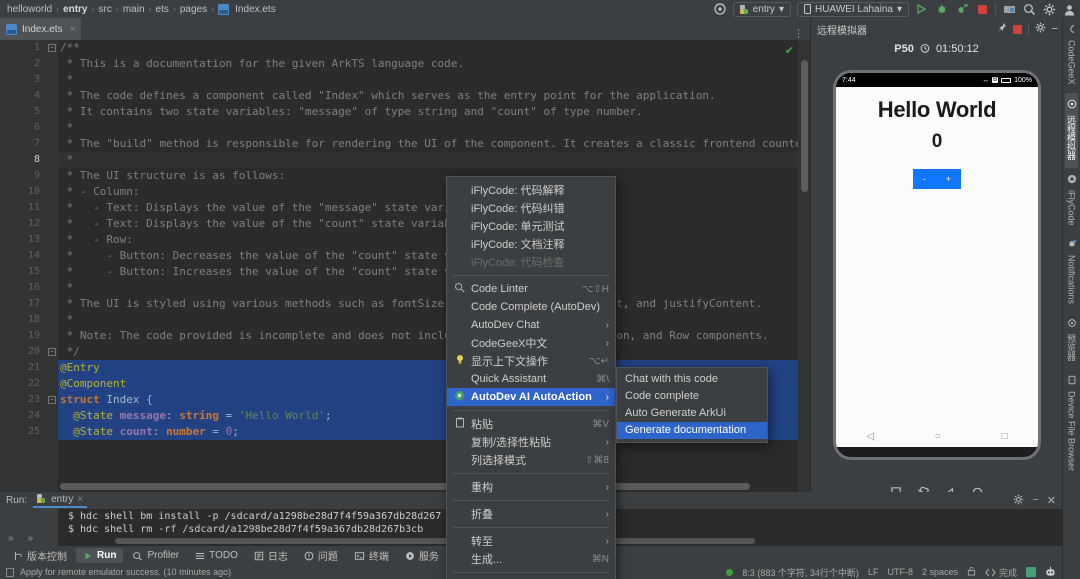  Describe the element at coordinates (1071, 130) in the screenshot. I see `right-tool-emulator: 远程模拟器` at that location.